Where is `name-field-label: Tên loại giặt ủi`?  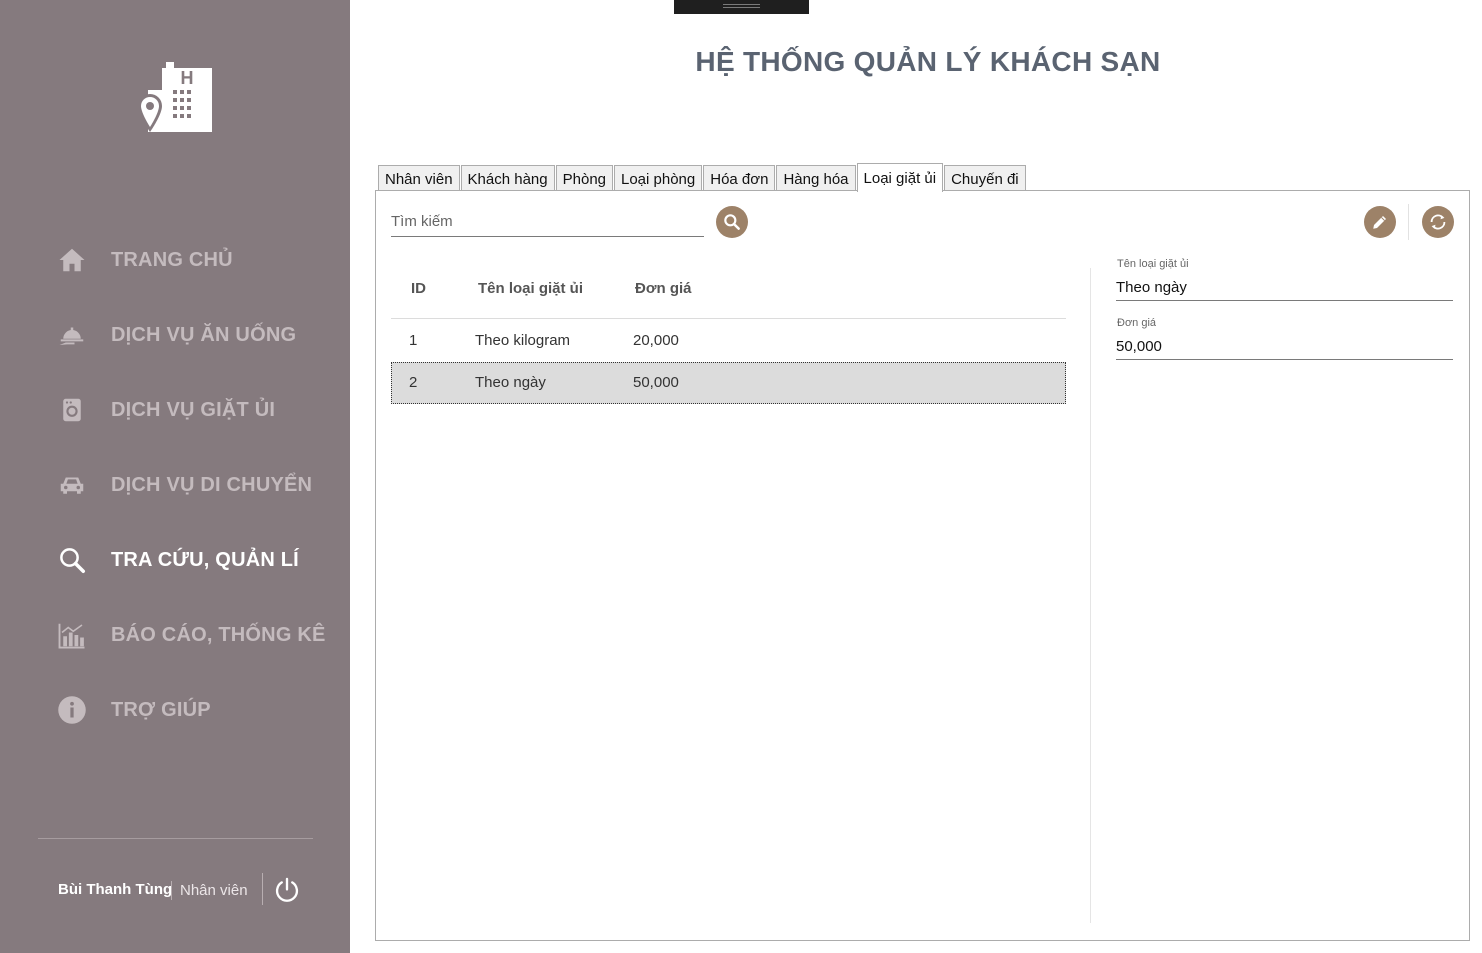 name-field-label: Tên loại giặt ủi is located at coordinates (1153, 264).